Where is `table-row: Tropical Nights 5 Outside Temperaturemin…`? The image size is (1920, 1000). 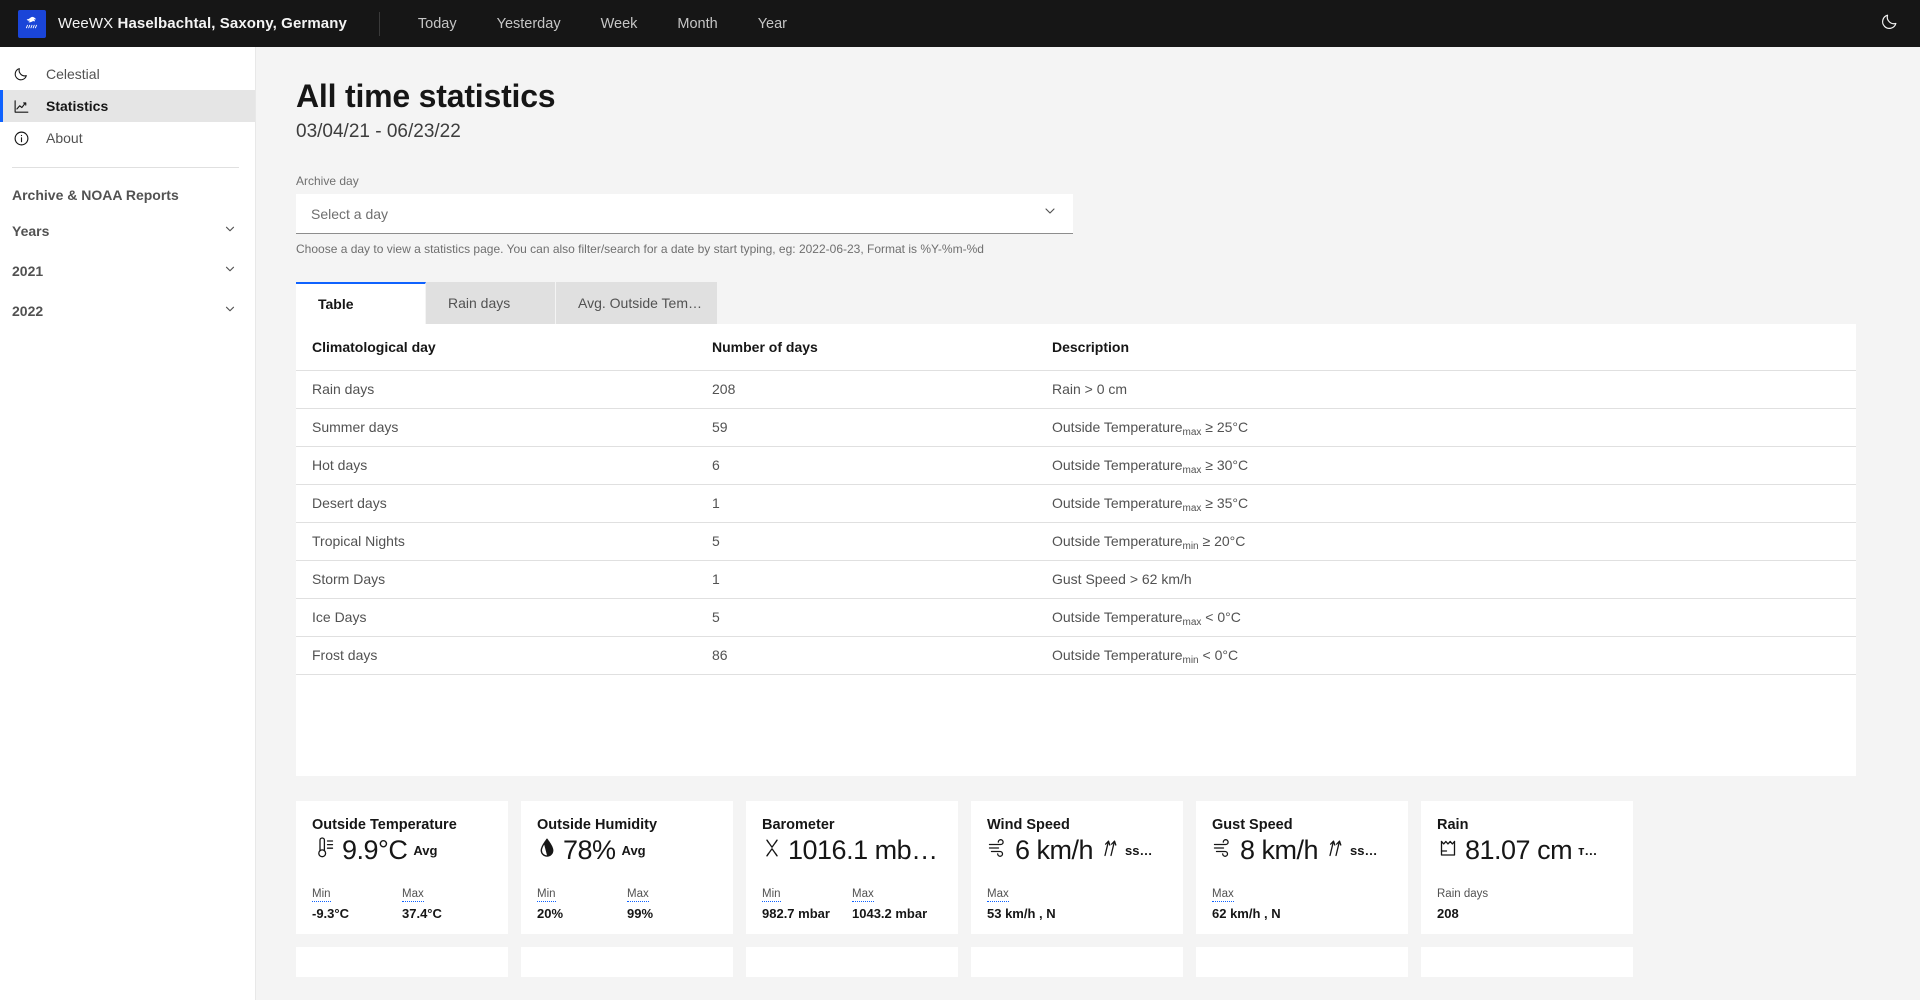 table-row: Tropical Nights 5 Outside Temperaturemin… is located at coordinates (1076, 541).